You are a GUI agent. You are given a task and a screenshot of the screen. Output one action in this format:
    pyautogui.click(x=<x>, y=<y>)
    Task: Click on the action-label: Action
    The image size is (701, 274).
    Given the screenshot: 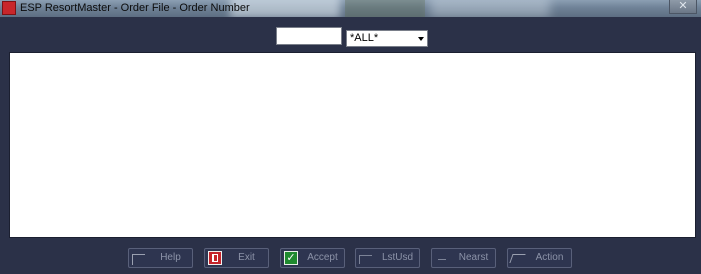 What is the action you would take?
    pyautogui.click(x=549, y=257)
    